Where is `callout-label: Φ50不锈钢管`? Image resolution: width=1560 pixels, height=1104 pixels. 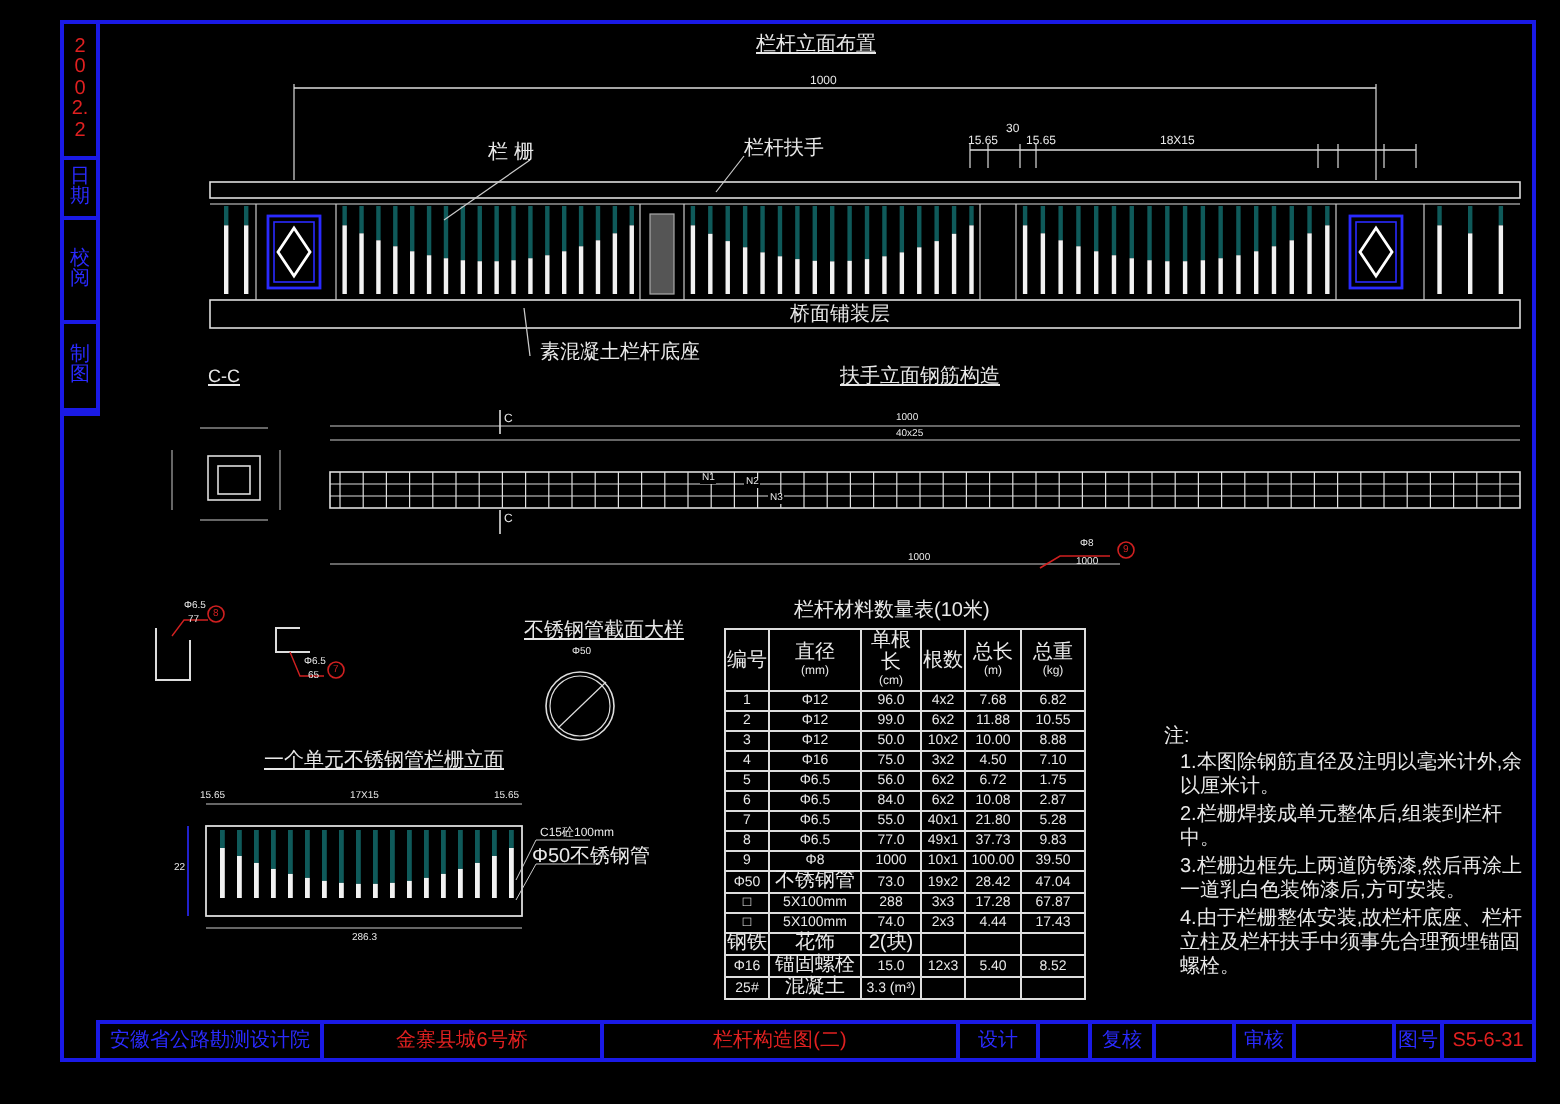
callout-label: Φ50不锈钢管 is located at coordinates (591, 858).